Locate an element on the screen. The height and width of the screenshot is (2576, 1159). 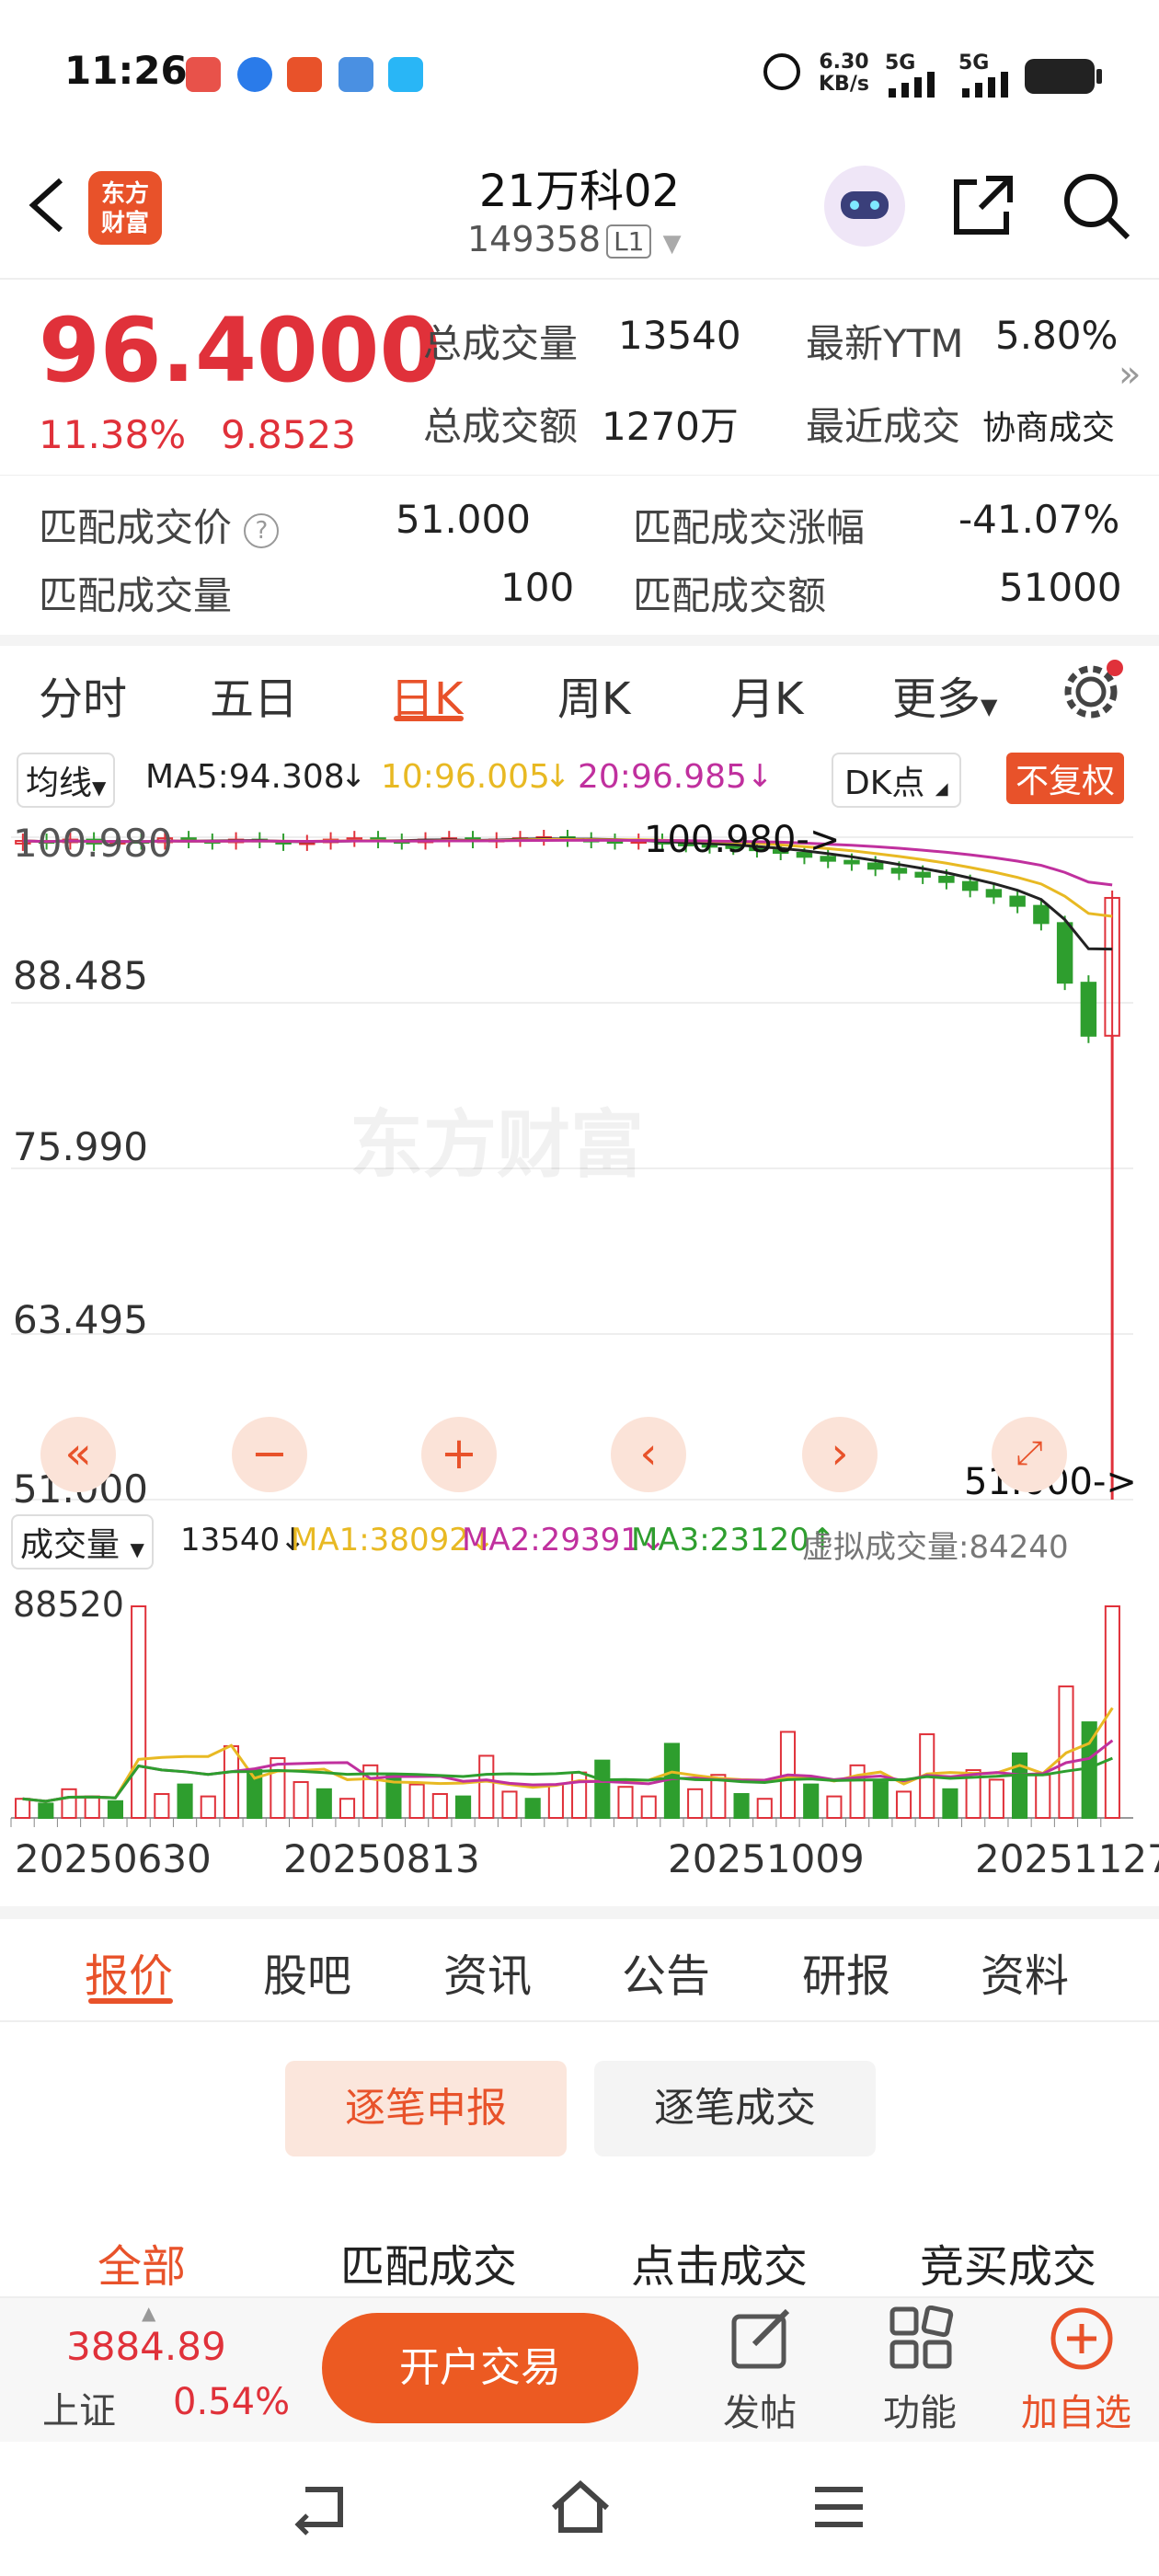
tab-news: 资讯 is located at coordinates (487, 1971).